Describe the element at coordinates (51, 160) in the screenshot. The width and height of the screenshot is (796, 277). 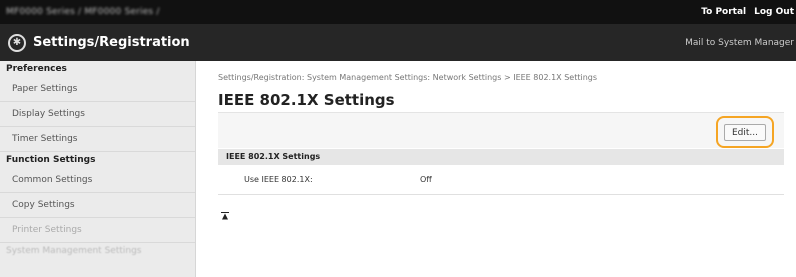
I see `sidebar-heading-function-settings: Function Settings` at that location.